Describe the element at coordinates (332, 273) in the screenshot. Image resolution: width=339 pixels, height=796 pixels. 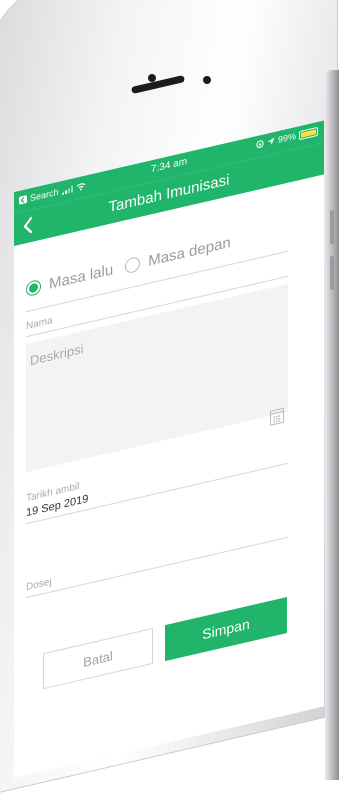
I see `volume-down-button` at that location.